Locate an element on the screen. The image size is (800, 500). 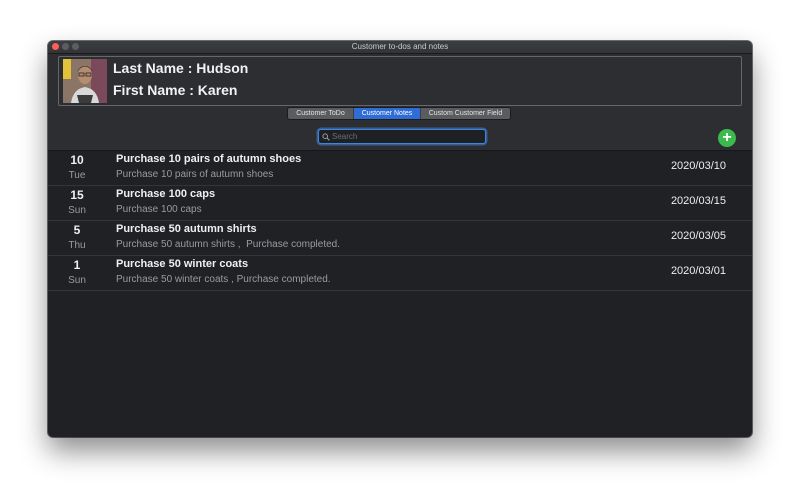
plus-icon: + is located at coordinates (727, 137).